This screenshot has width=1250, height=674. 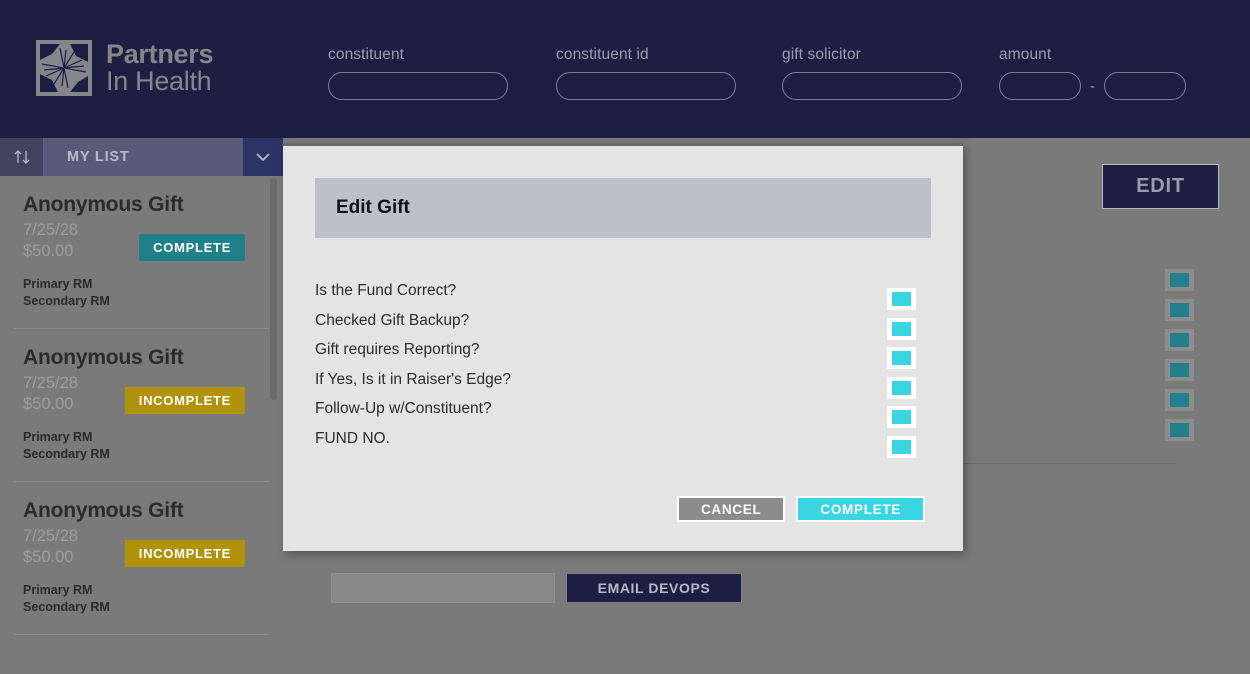 I want to click on sidebar-scrollbar-thumb, so click(x=273, y=289).